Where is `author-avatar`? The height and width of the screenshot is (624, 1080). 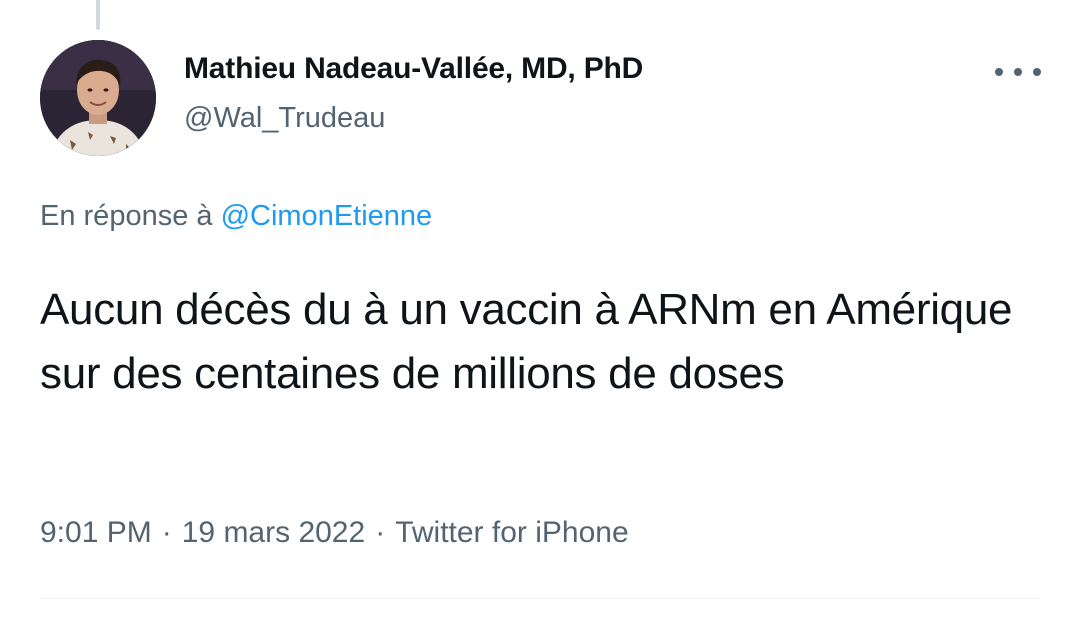
author-avatar is located at coordinates (98, 98).